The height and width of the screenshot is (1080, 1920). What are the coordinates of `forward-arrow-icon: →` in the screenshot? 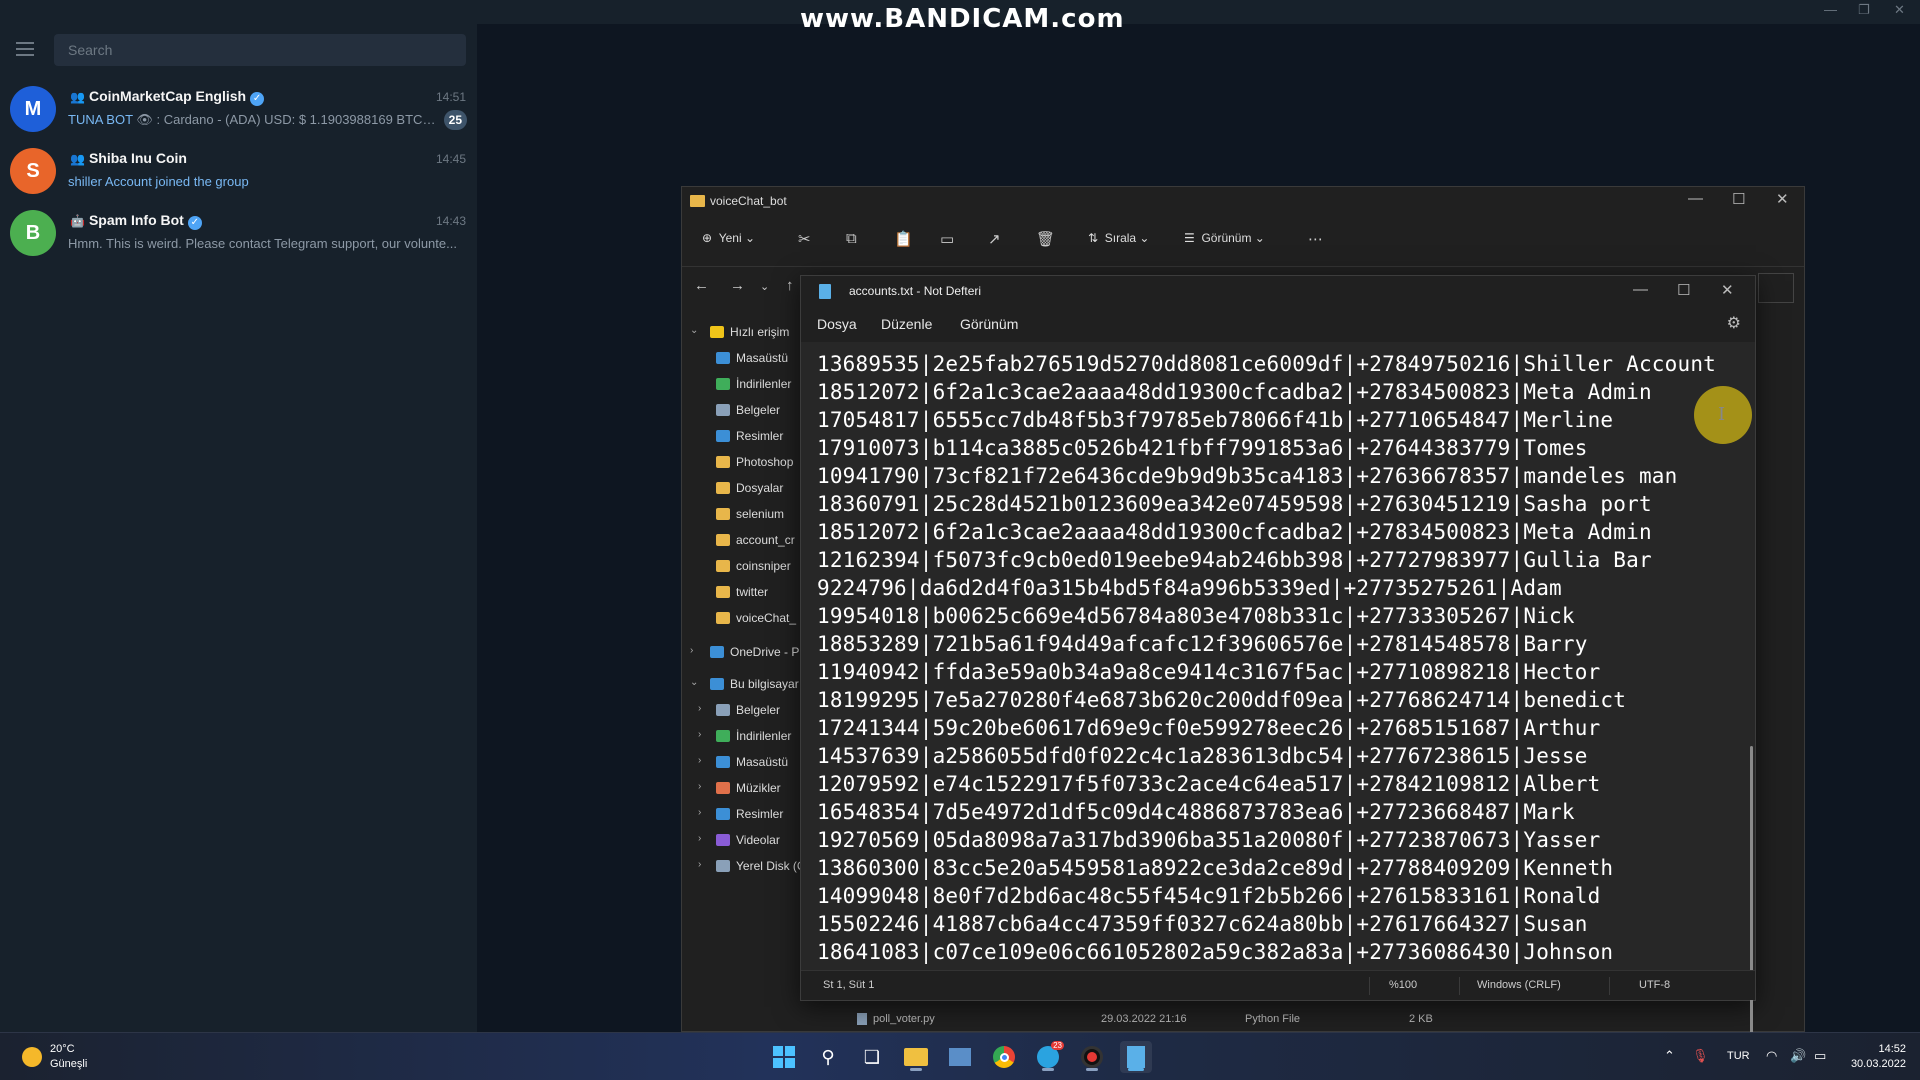 It's located at (737, 285).